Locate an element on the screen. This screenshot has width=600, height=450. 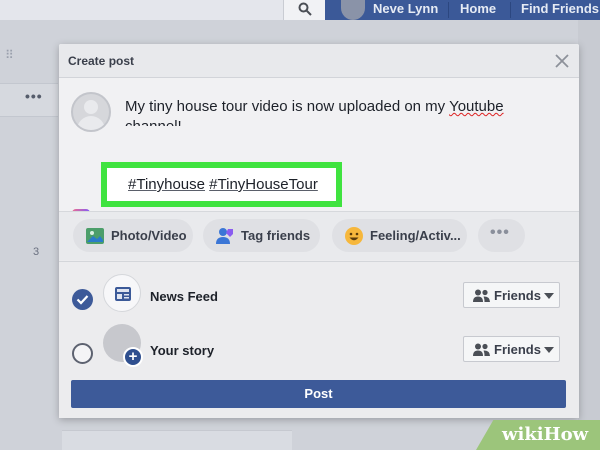
post-text-youtube-word: Youtube is located at coordinates (476, 106).